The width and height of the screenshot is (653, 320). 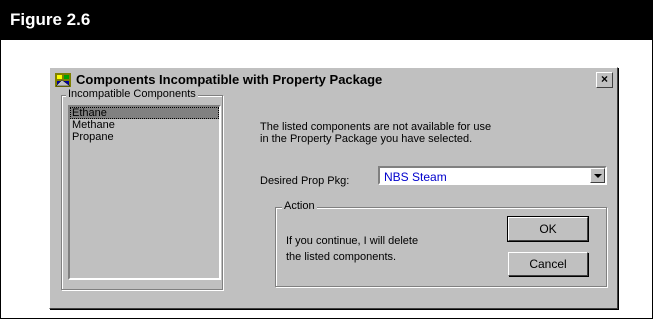 What do you see at coordinates (415, 177) in the screenshot?
I see `desired-prop-pkg-value: NBS Steam` at bounding box center [415, 177].